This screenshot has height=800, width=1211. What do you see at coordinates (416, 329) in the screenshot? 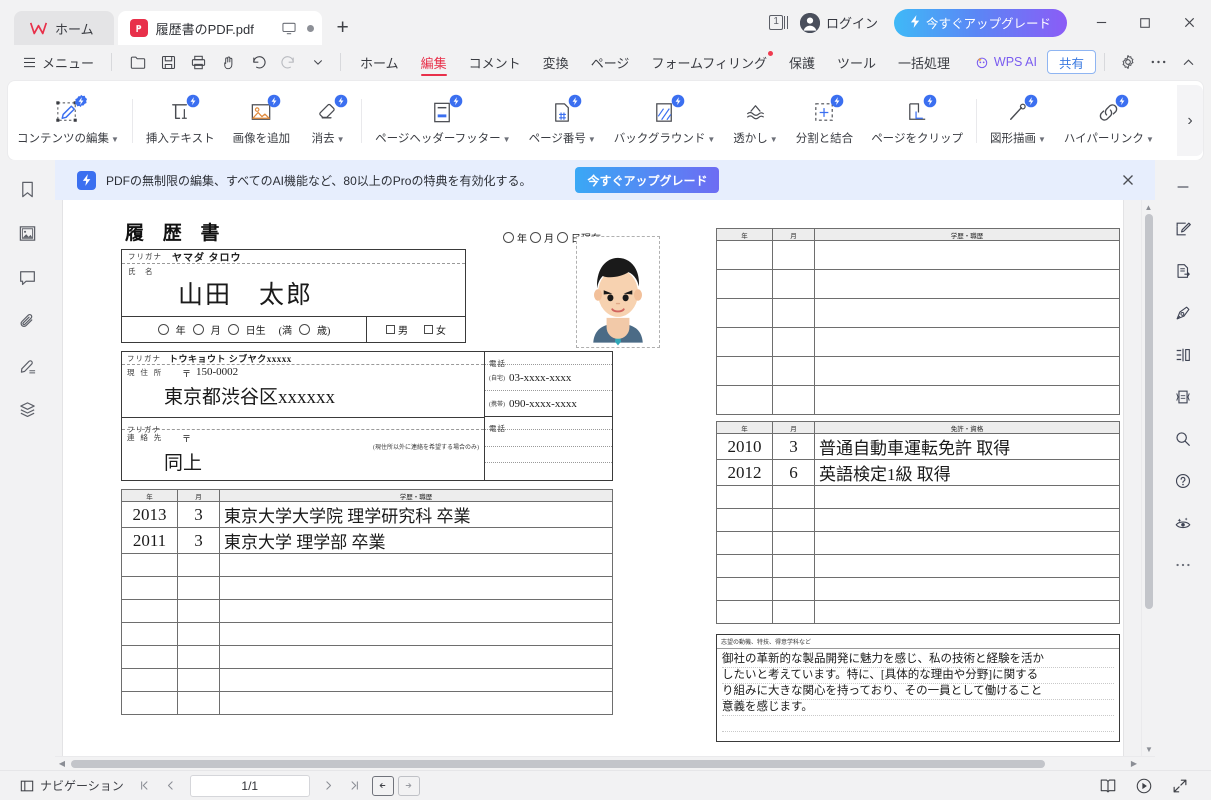
I see `gender-row: 男 女` at bounding box center [416, 329].